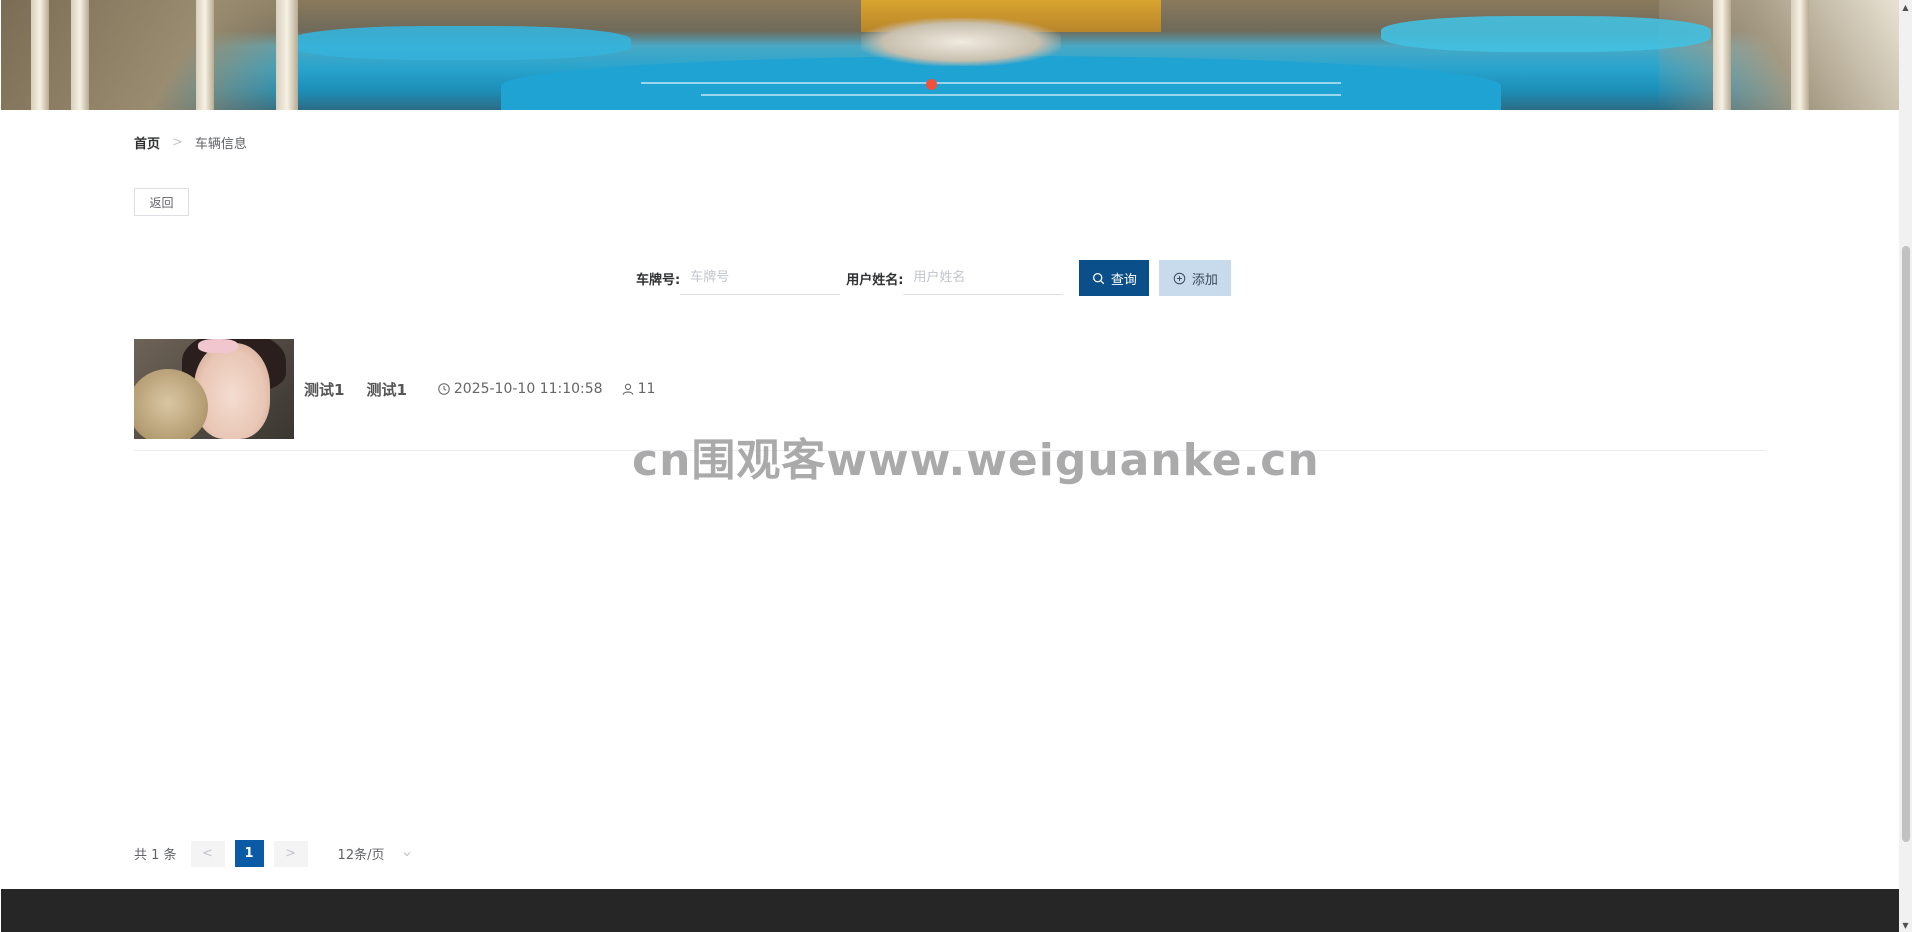 Image resolution: width=1912 pixels, height=932 pixels. I want to click on page-size-value: 12条/页, so click(361, 855).